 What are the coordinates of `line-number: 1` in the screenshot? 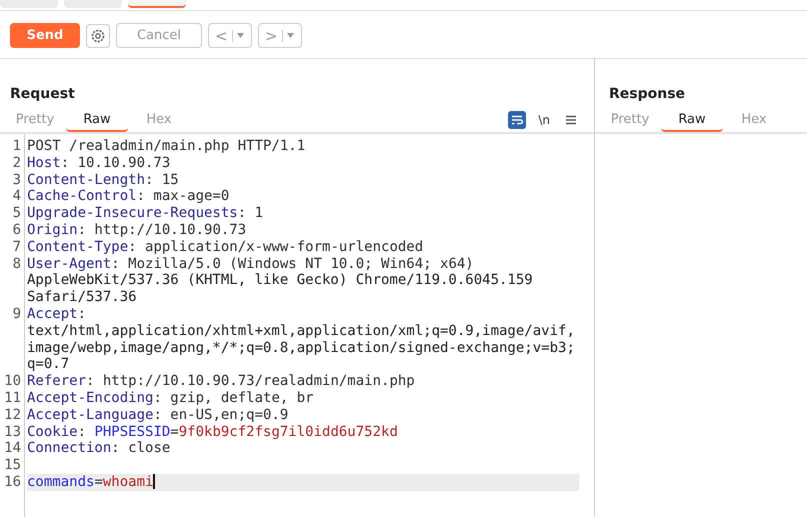 It's located at (17, 146).